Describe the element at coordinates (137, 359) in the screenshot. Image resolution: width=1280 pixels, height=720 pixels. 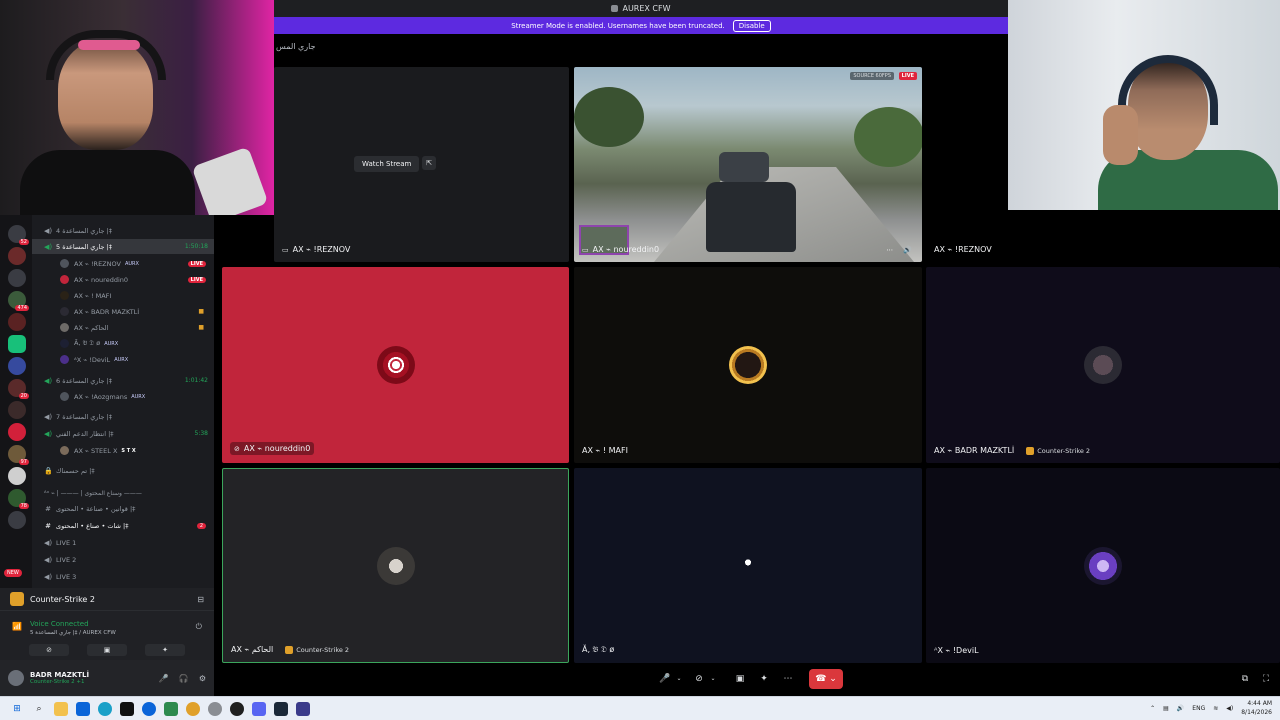
I see `voice-member: ᴬX ⌁ !DeviL AURX` at that location.